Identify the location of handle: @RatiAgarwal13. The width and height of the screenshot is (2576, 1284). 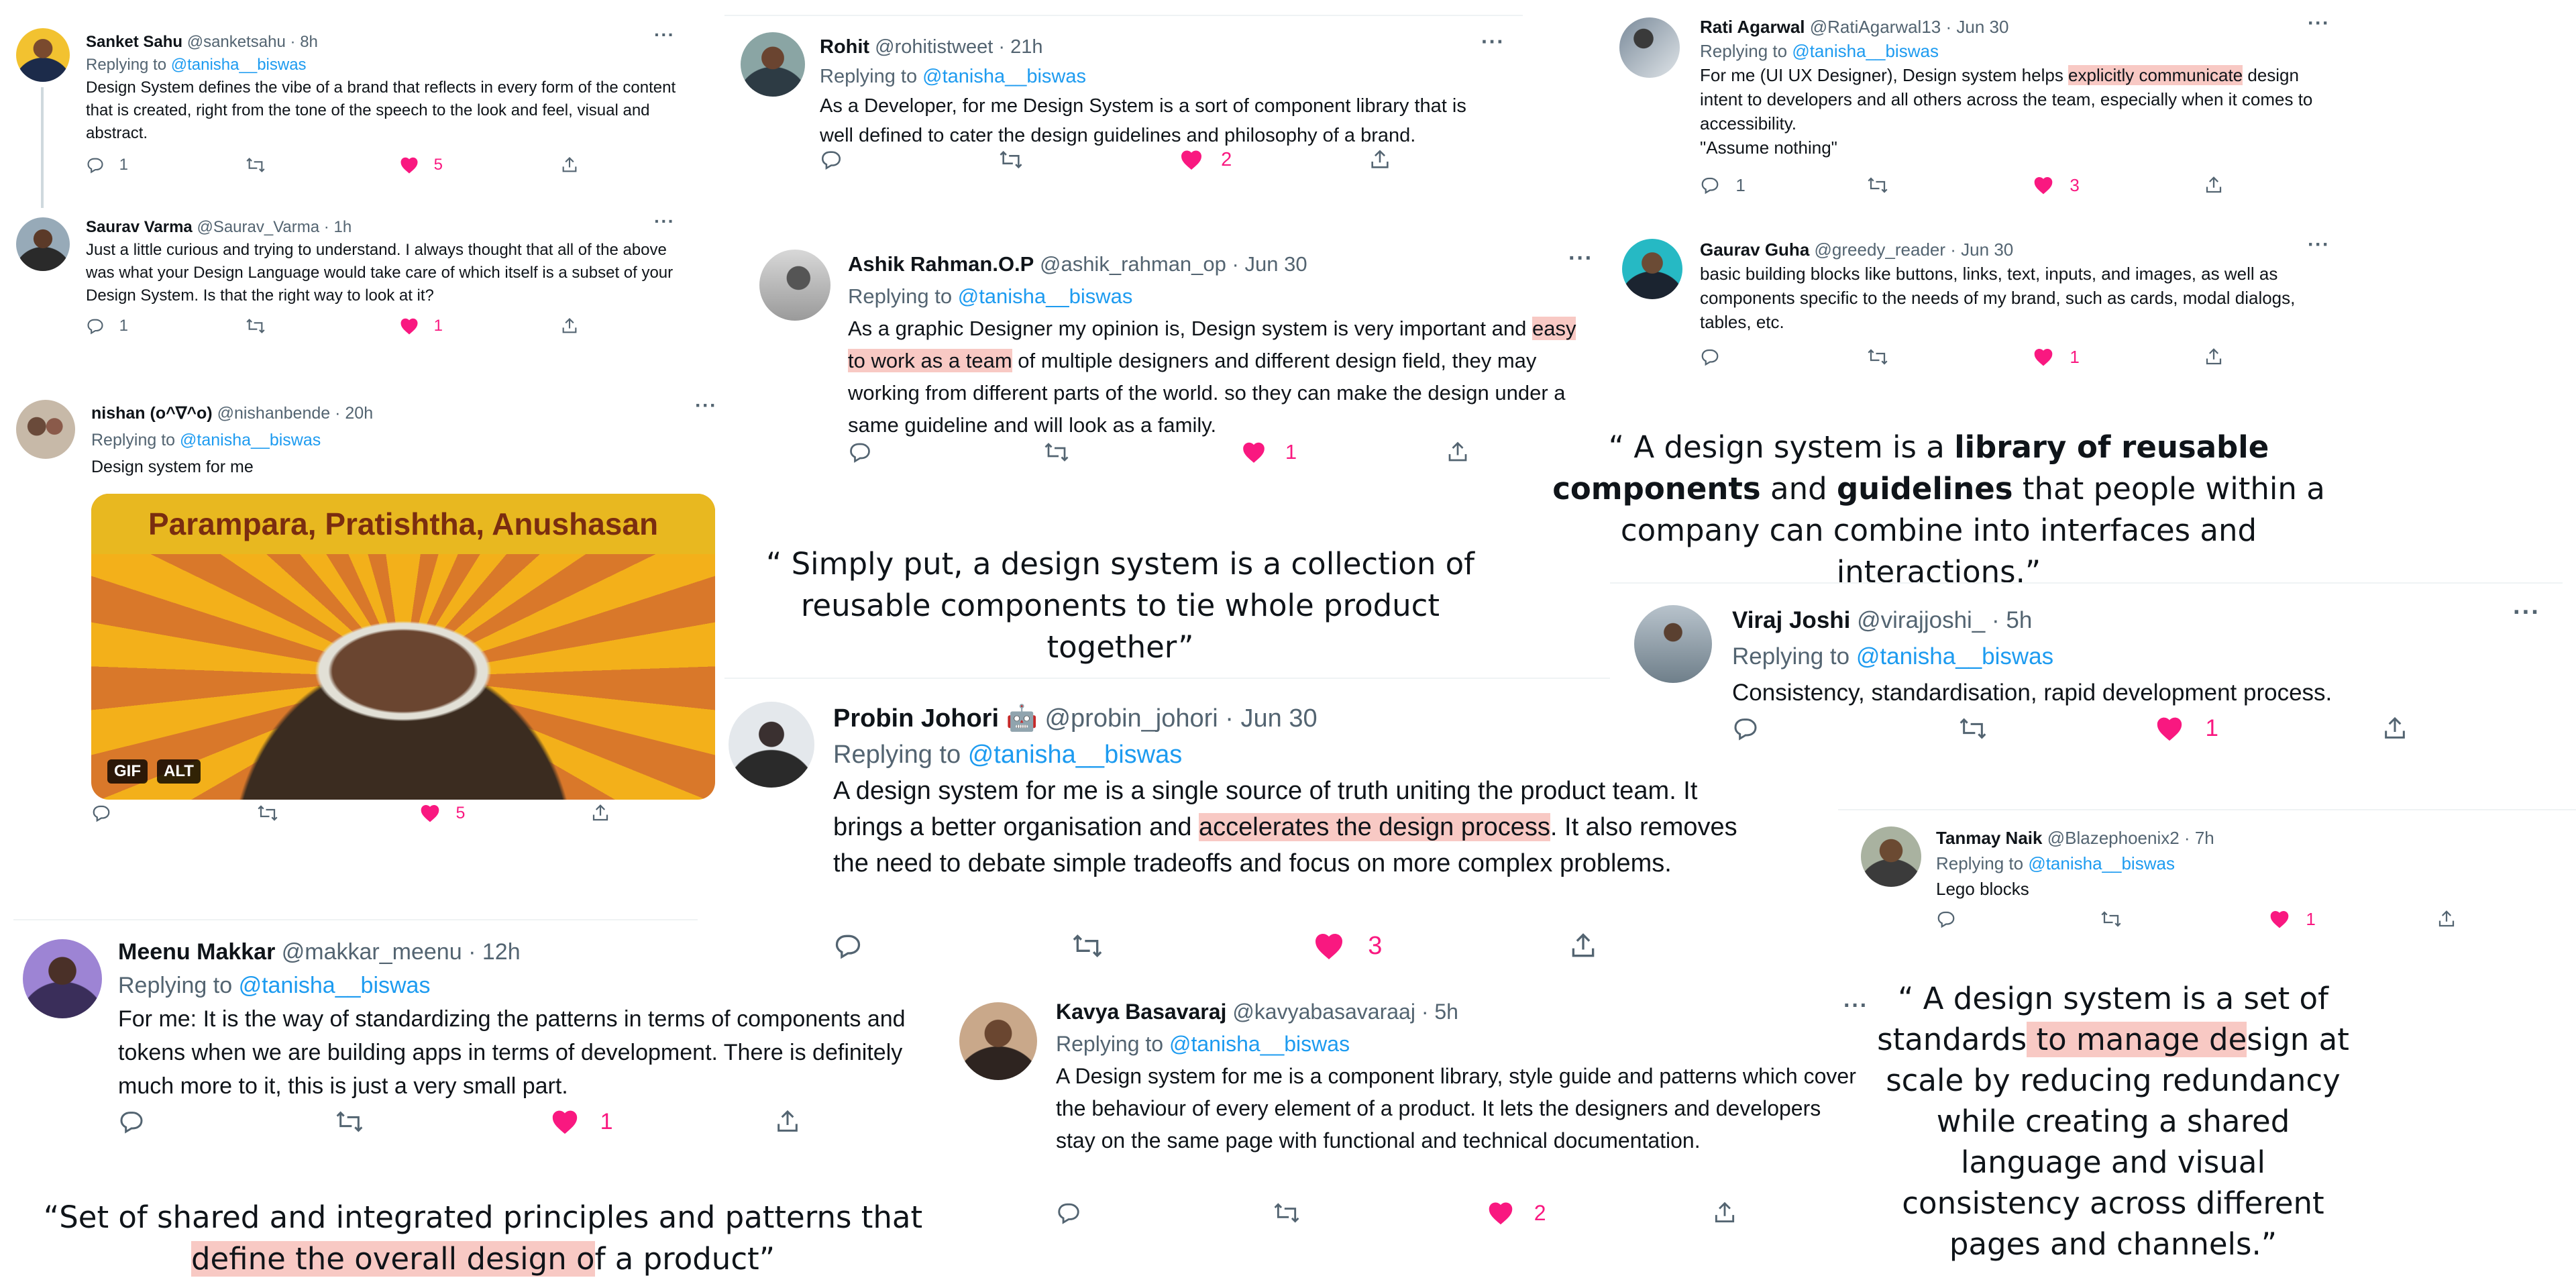
(1875, 27).